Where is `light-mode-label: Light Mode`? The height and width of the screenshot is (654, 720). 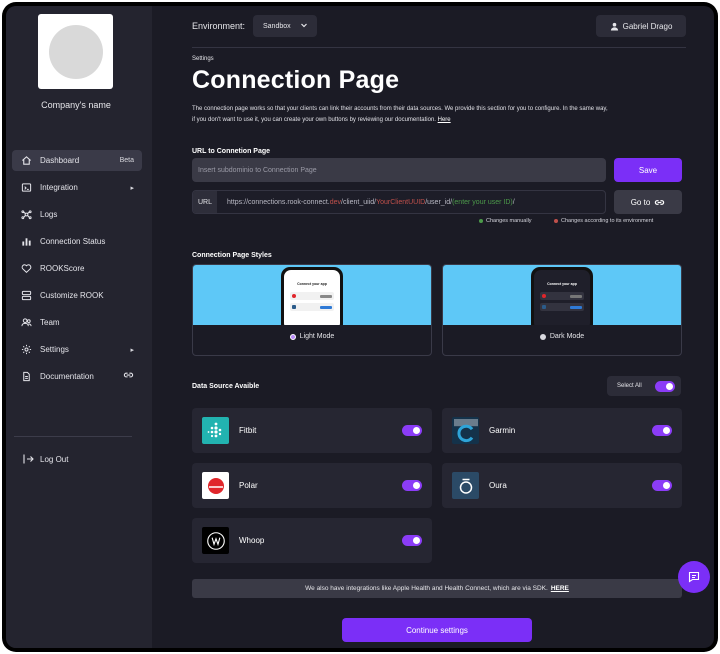
light-mode-label: Light Mode is located at coordinates (317, 336).